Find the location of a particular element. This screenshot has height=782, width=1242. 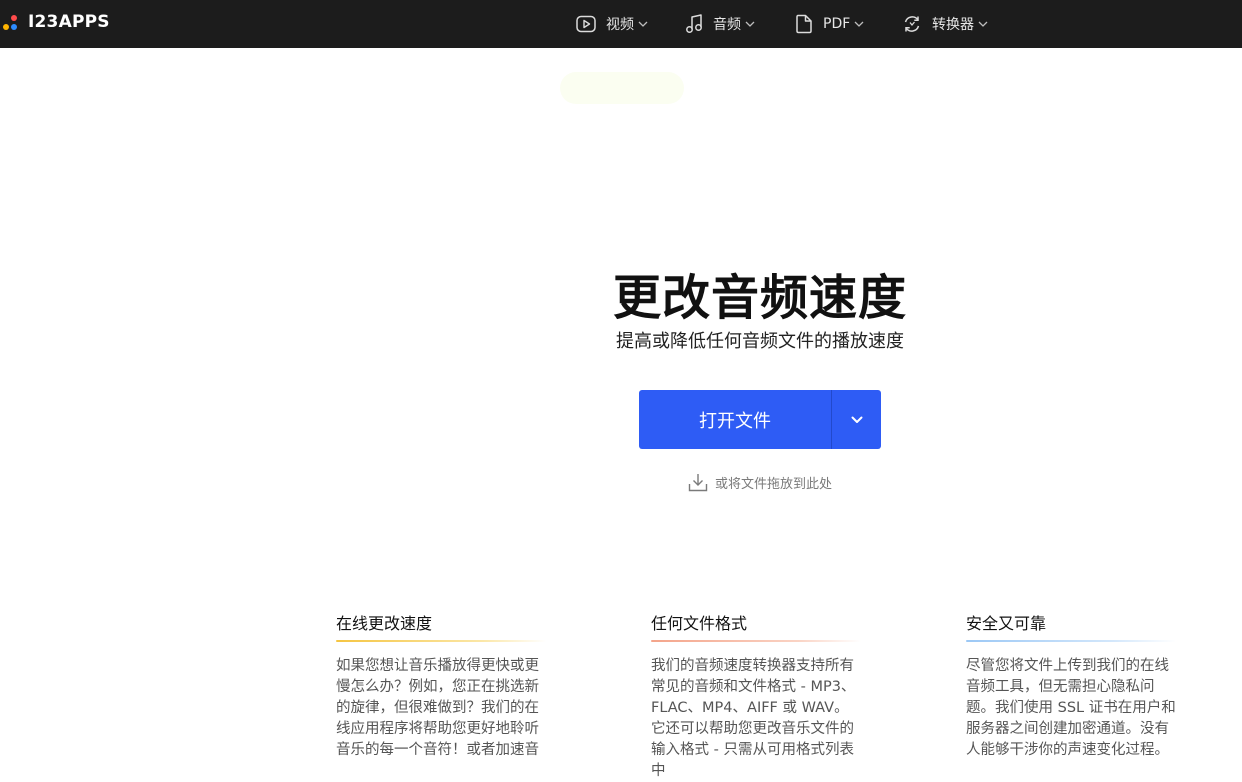

open-file-button-group: 打开文件 is located at coordinates (760, 419).